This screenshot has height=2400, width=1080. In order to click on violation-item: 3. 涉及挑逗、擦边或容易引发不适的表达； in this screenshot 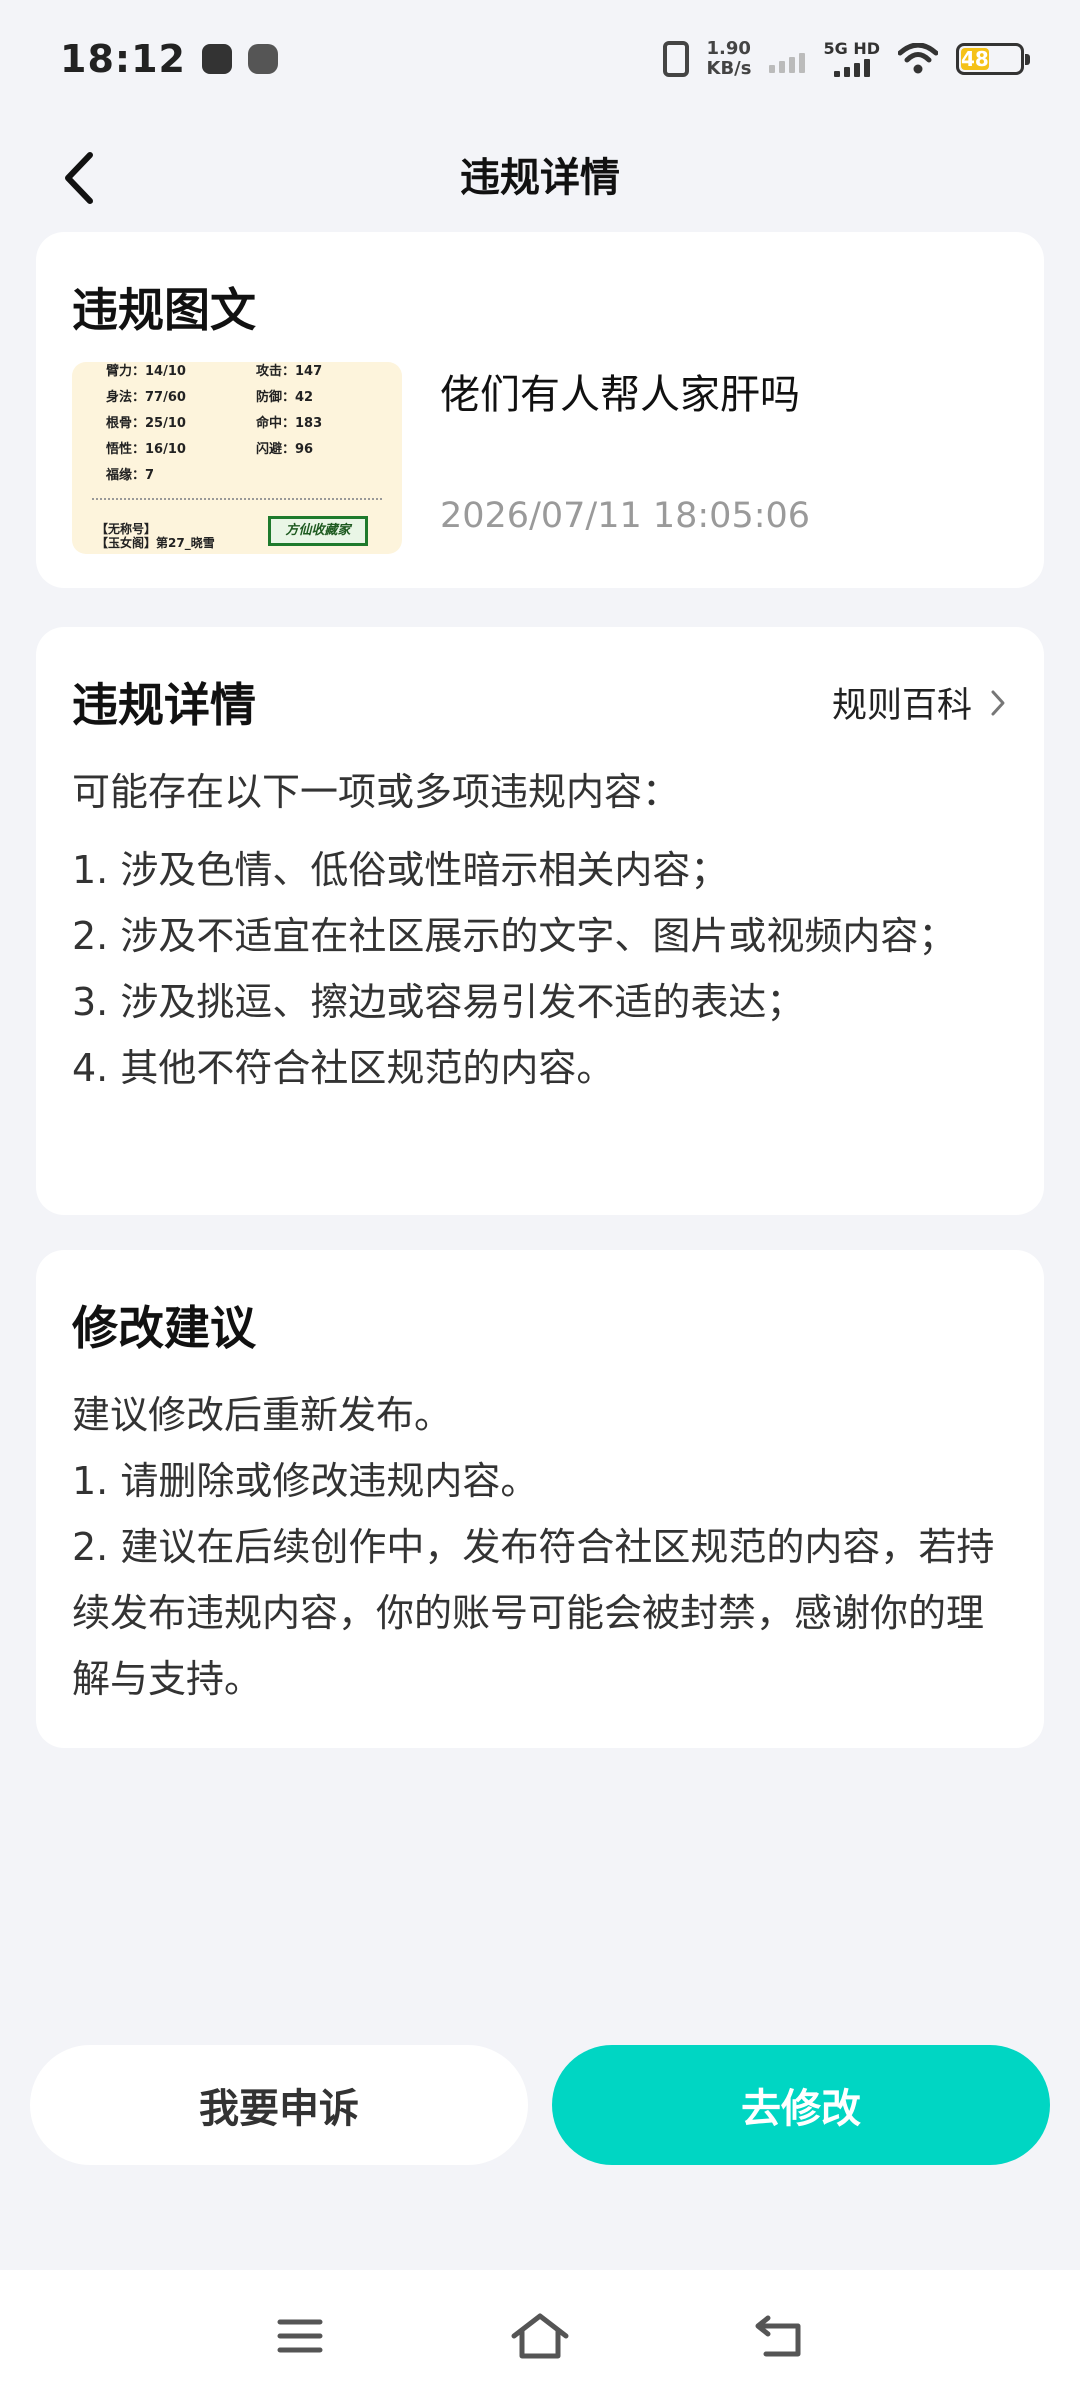, I will do `click(438, 1002)`.